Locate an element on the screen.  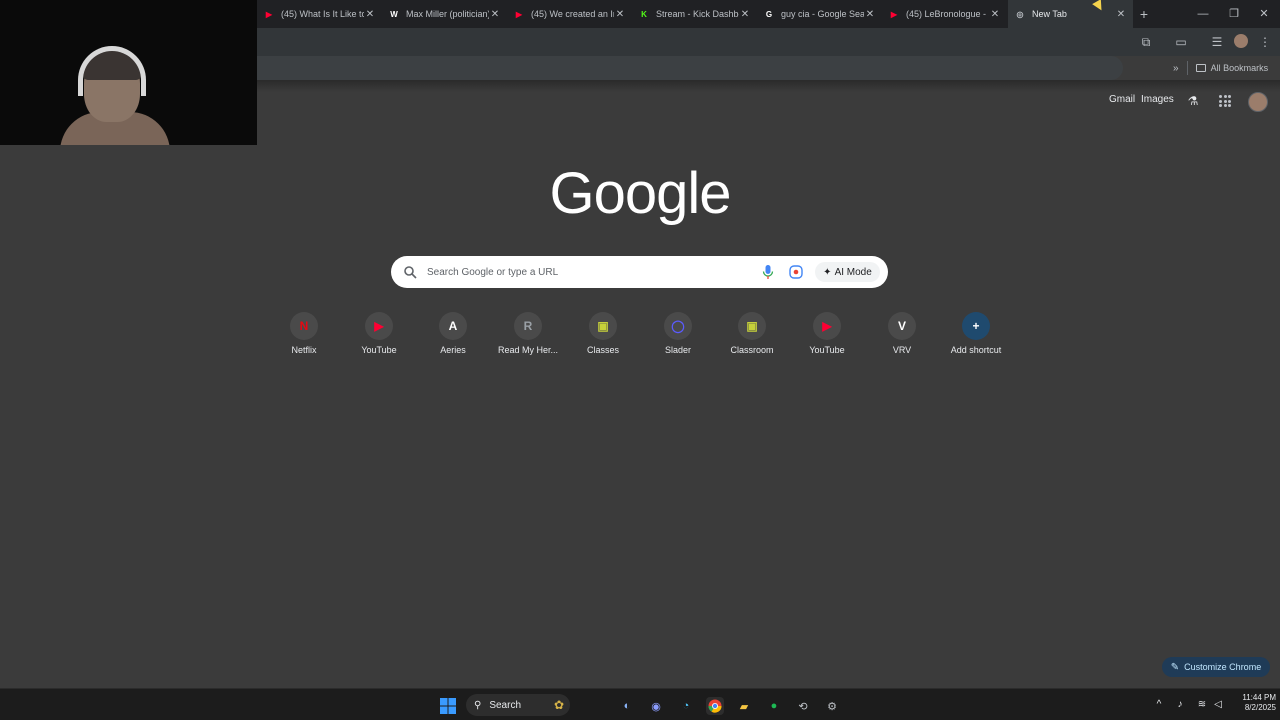
tab-title: guy cia - Google Sear is located at coordinates (822, 14).